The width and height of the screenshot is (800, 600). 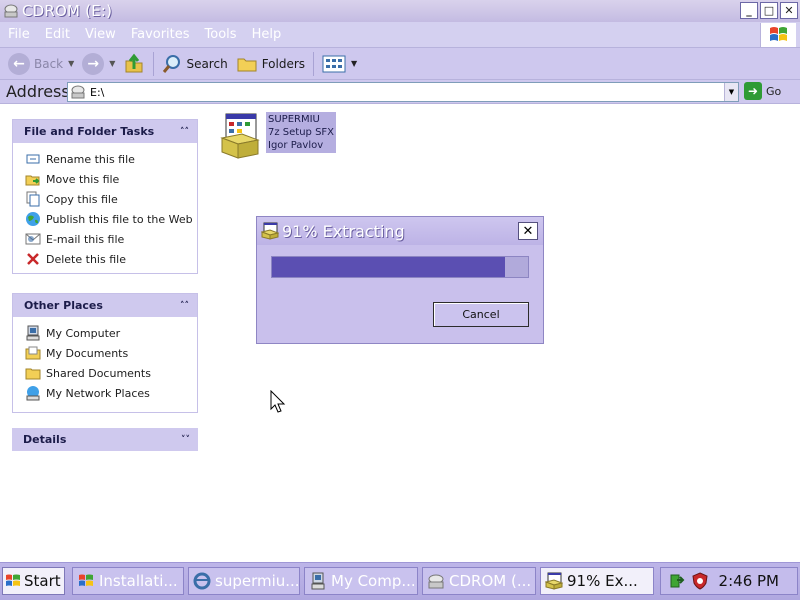 What do you see at coordinates (207, 63) in the screenshot?
I see `search-label: Search` at bounding box center [207, 63].